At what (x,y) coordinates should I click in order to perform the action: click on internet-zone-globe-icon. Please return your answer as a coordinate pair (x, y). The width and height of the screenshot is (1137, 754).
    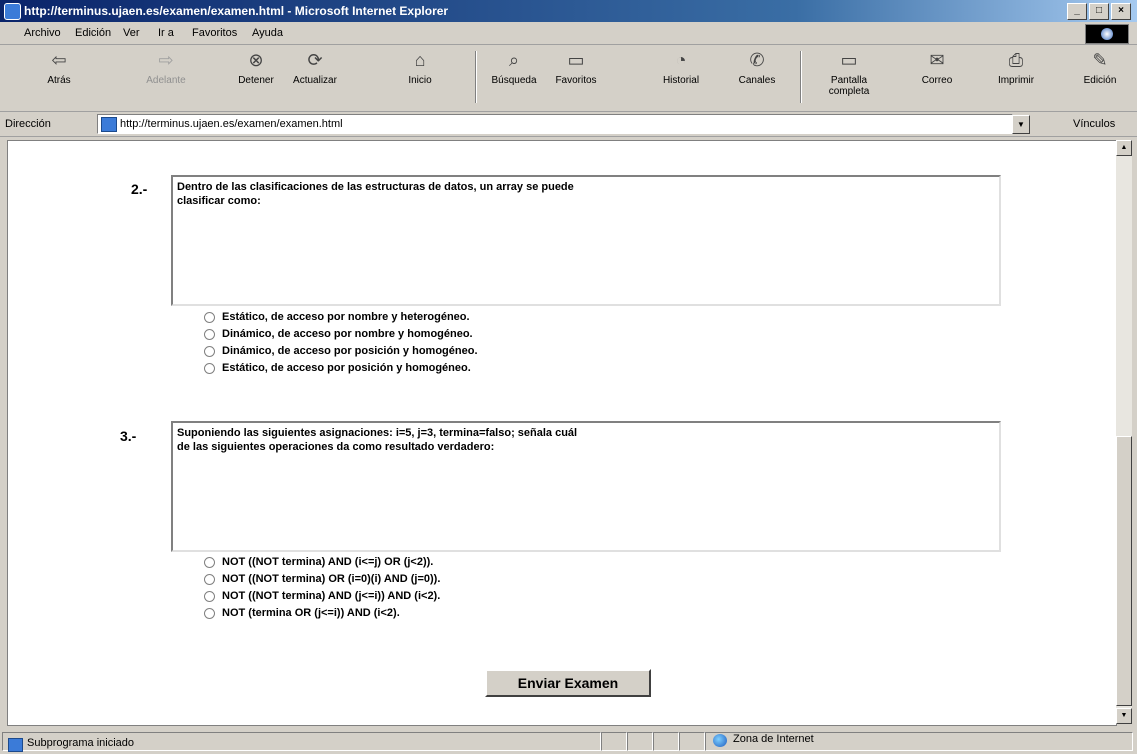
    Looking at the image, I should click on (720, 740).